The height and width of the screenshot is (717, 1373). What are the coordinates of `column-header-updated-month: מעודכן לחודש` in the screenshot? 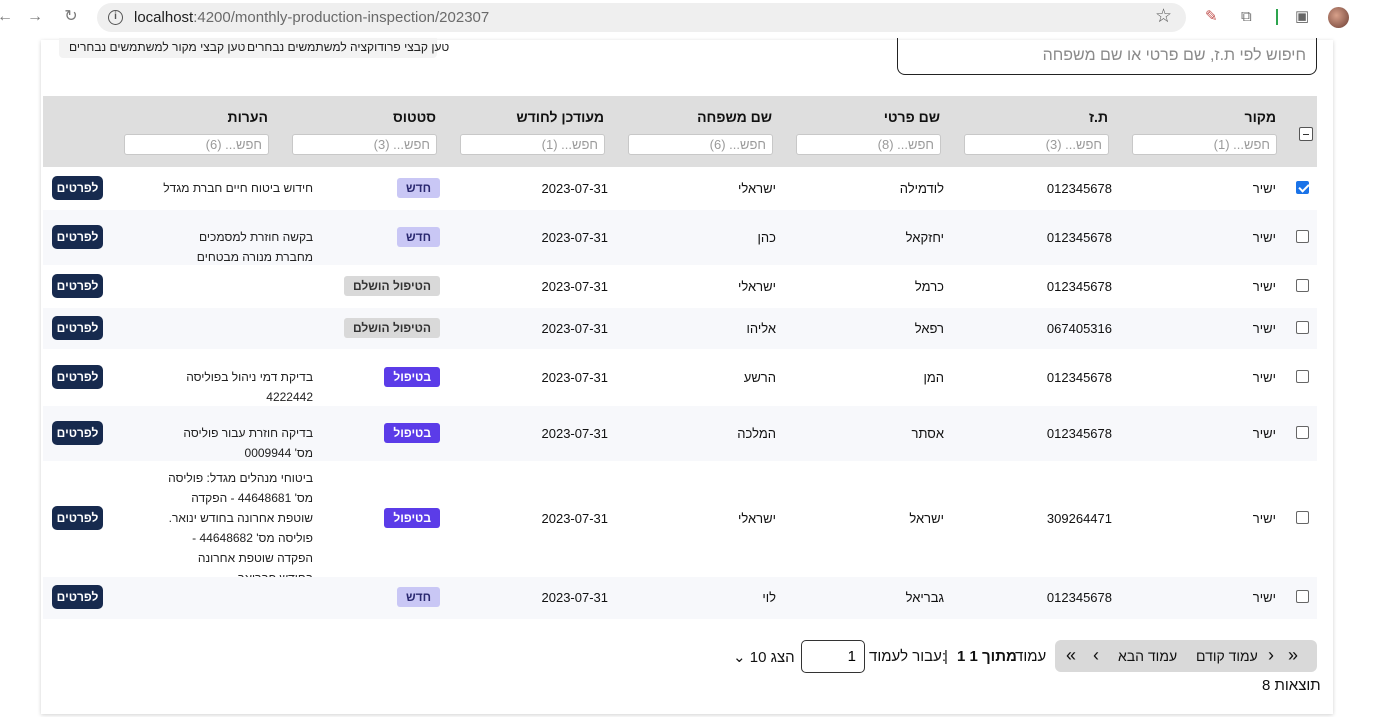 It's located at (560, 117).